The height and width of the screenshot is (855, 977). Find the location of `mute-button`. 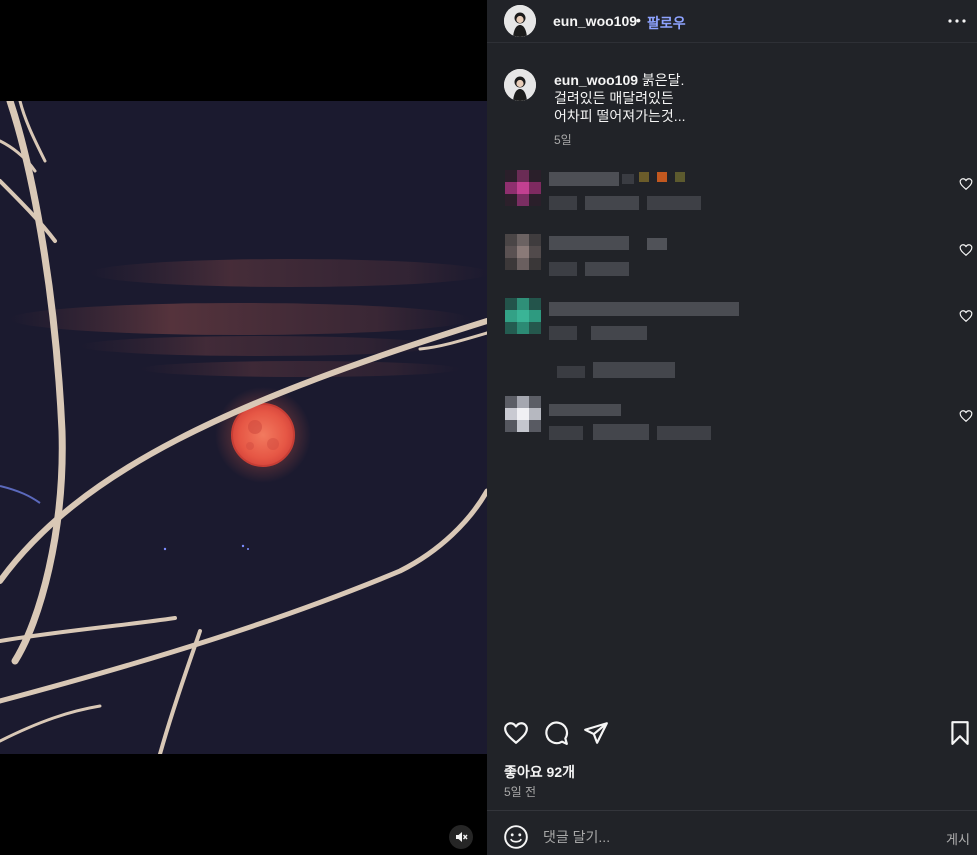

mute-button is located at coordinates (461, 837).